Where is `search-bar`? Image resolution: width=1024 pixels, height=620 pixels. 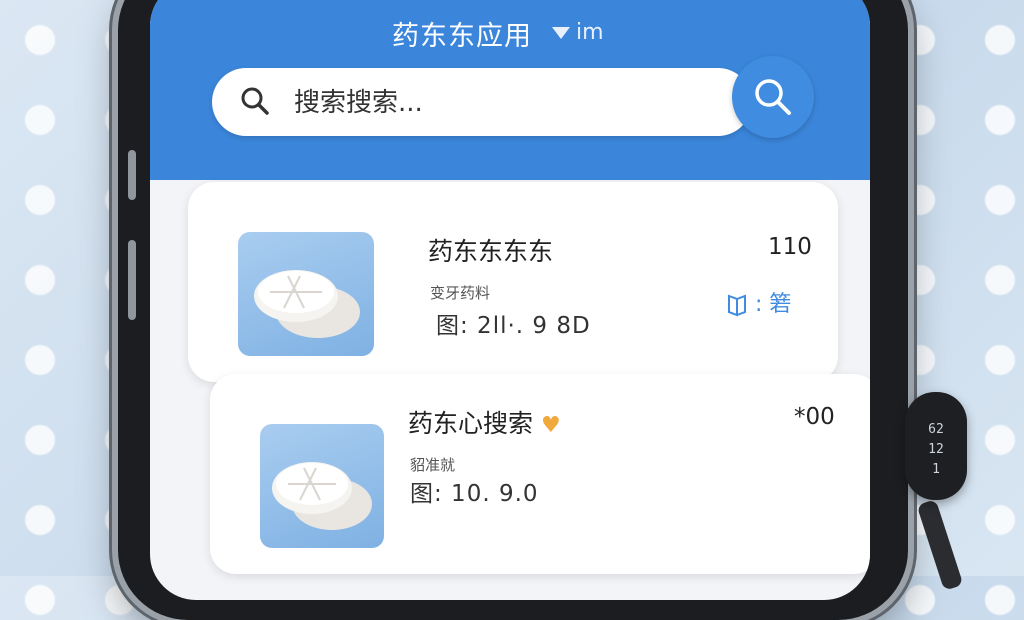
search-bar is located at coordinates (482, 102).